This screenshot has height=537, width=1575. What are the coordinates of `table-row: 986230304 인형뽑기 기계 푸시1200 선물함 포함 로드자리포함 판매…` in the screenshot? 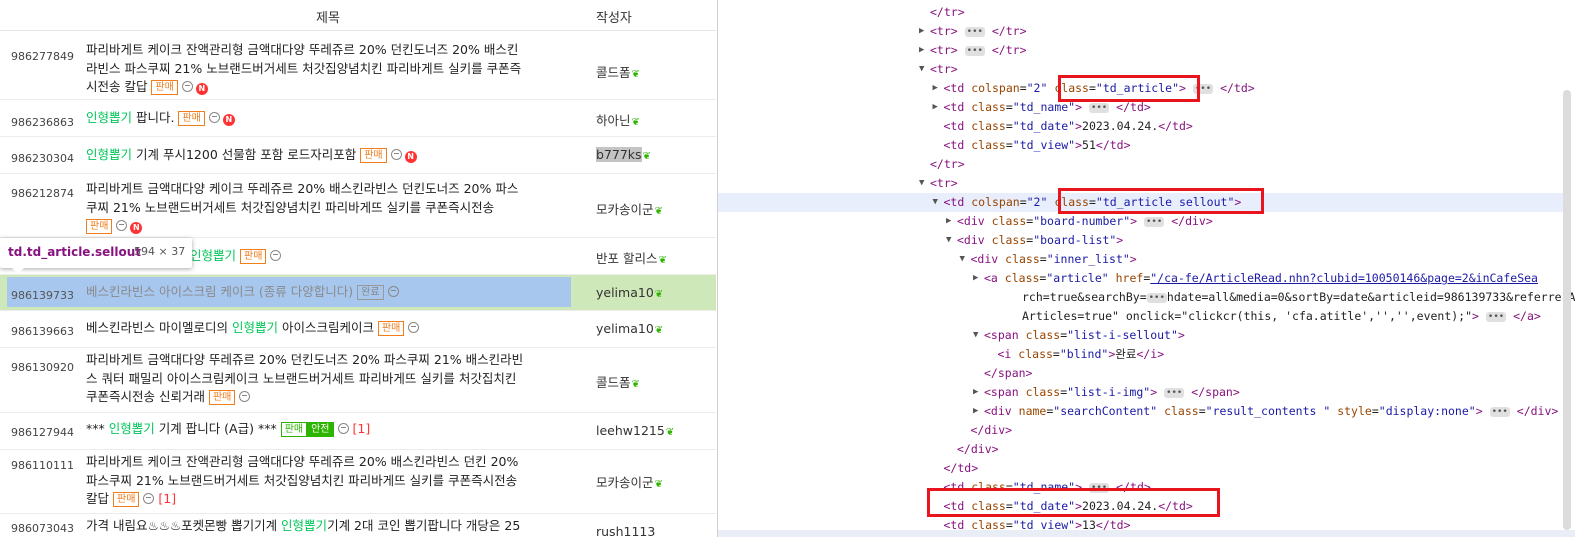 It's located at (358, 155).